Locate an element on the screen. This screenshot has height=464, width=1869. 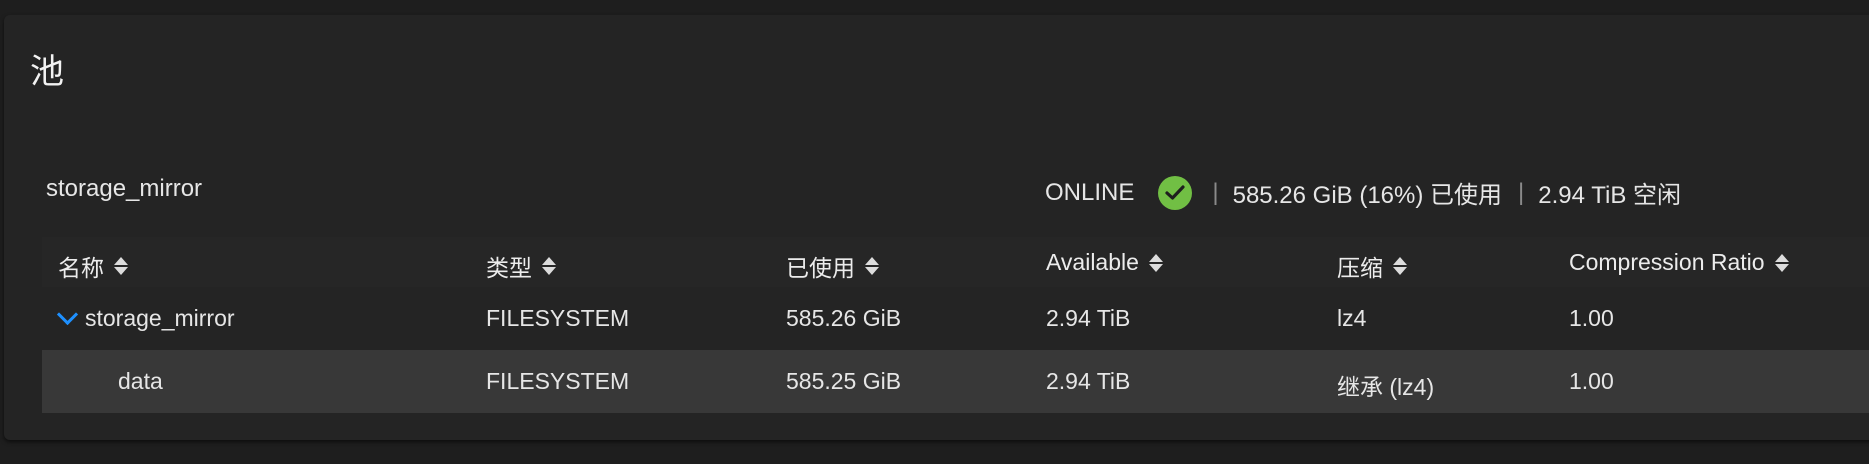
dataset-name-cell: storage_mirror is located at coordinates (145, 317).